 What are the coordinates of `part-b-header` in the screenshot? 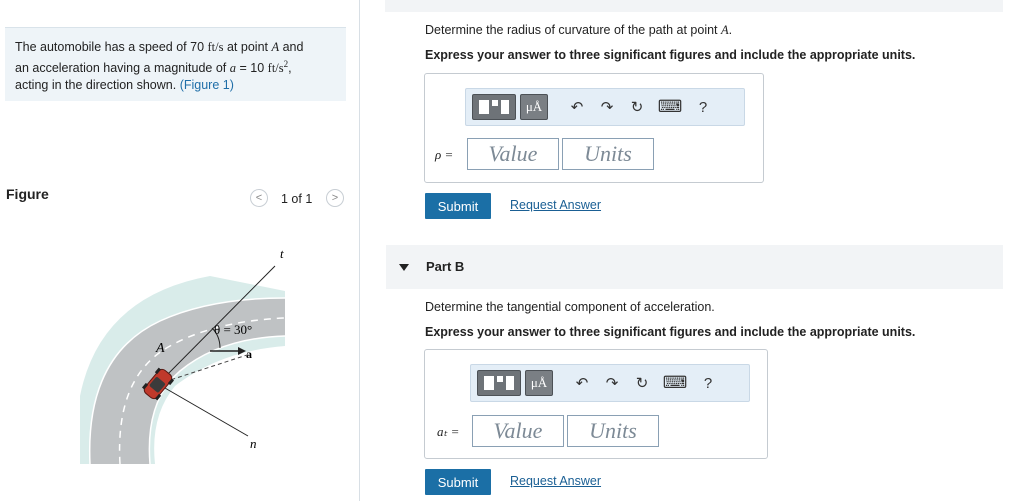 It's located at (694, 267).